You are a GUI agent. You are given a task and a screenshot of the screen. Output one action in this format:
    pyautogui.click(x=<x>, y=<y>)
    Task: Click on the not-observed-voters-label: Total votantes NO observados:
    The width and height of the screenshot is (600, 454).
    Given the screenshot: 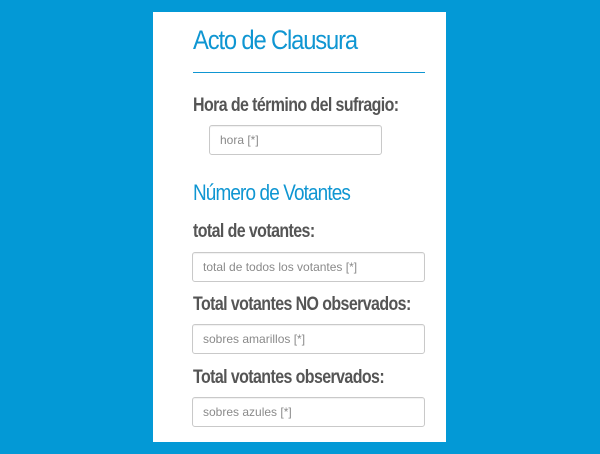 What is the action you would take?
    pyautogui.click(x=302, y=304)
    